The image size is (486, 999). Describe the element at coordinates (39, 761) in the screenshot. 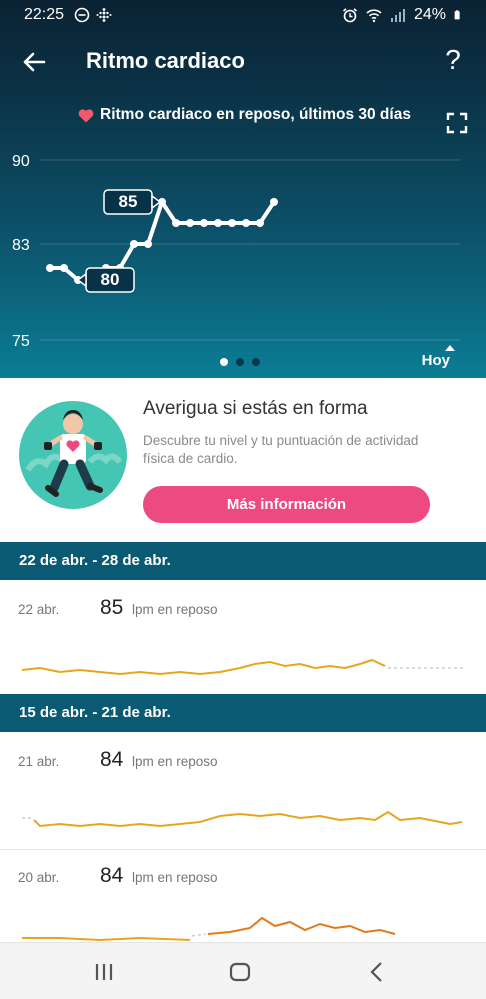

I see `day-date: 21 abr.` at that location.